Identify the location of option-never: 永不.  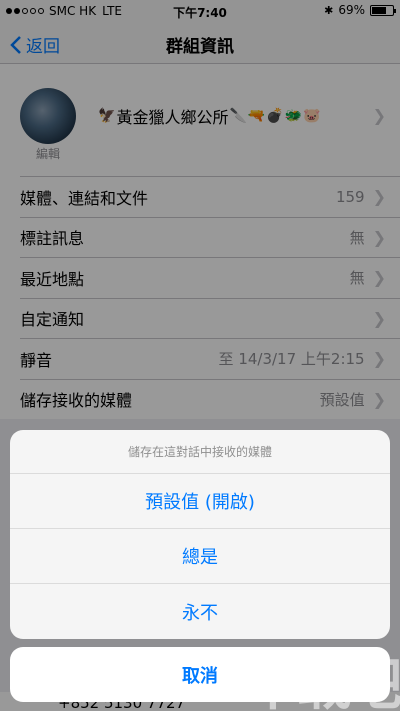
(200, 611).